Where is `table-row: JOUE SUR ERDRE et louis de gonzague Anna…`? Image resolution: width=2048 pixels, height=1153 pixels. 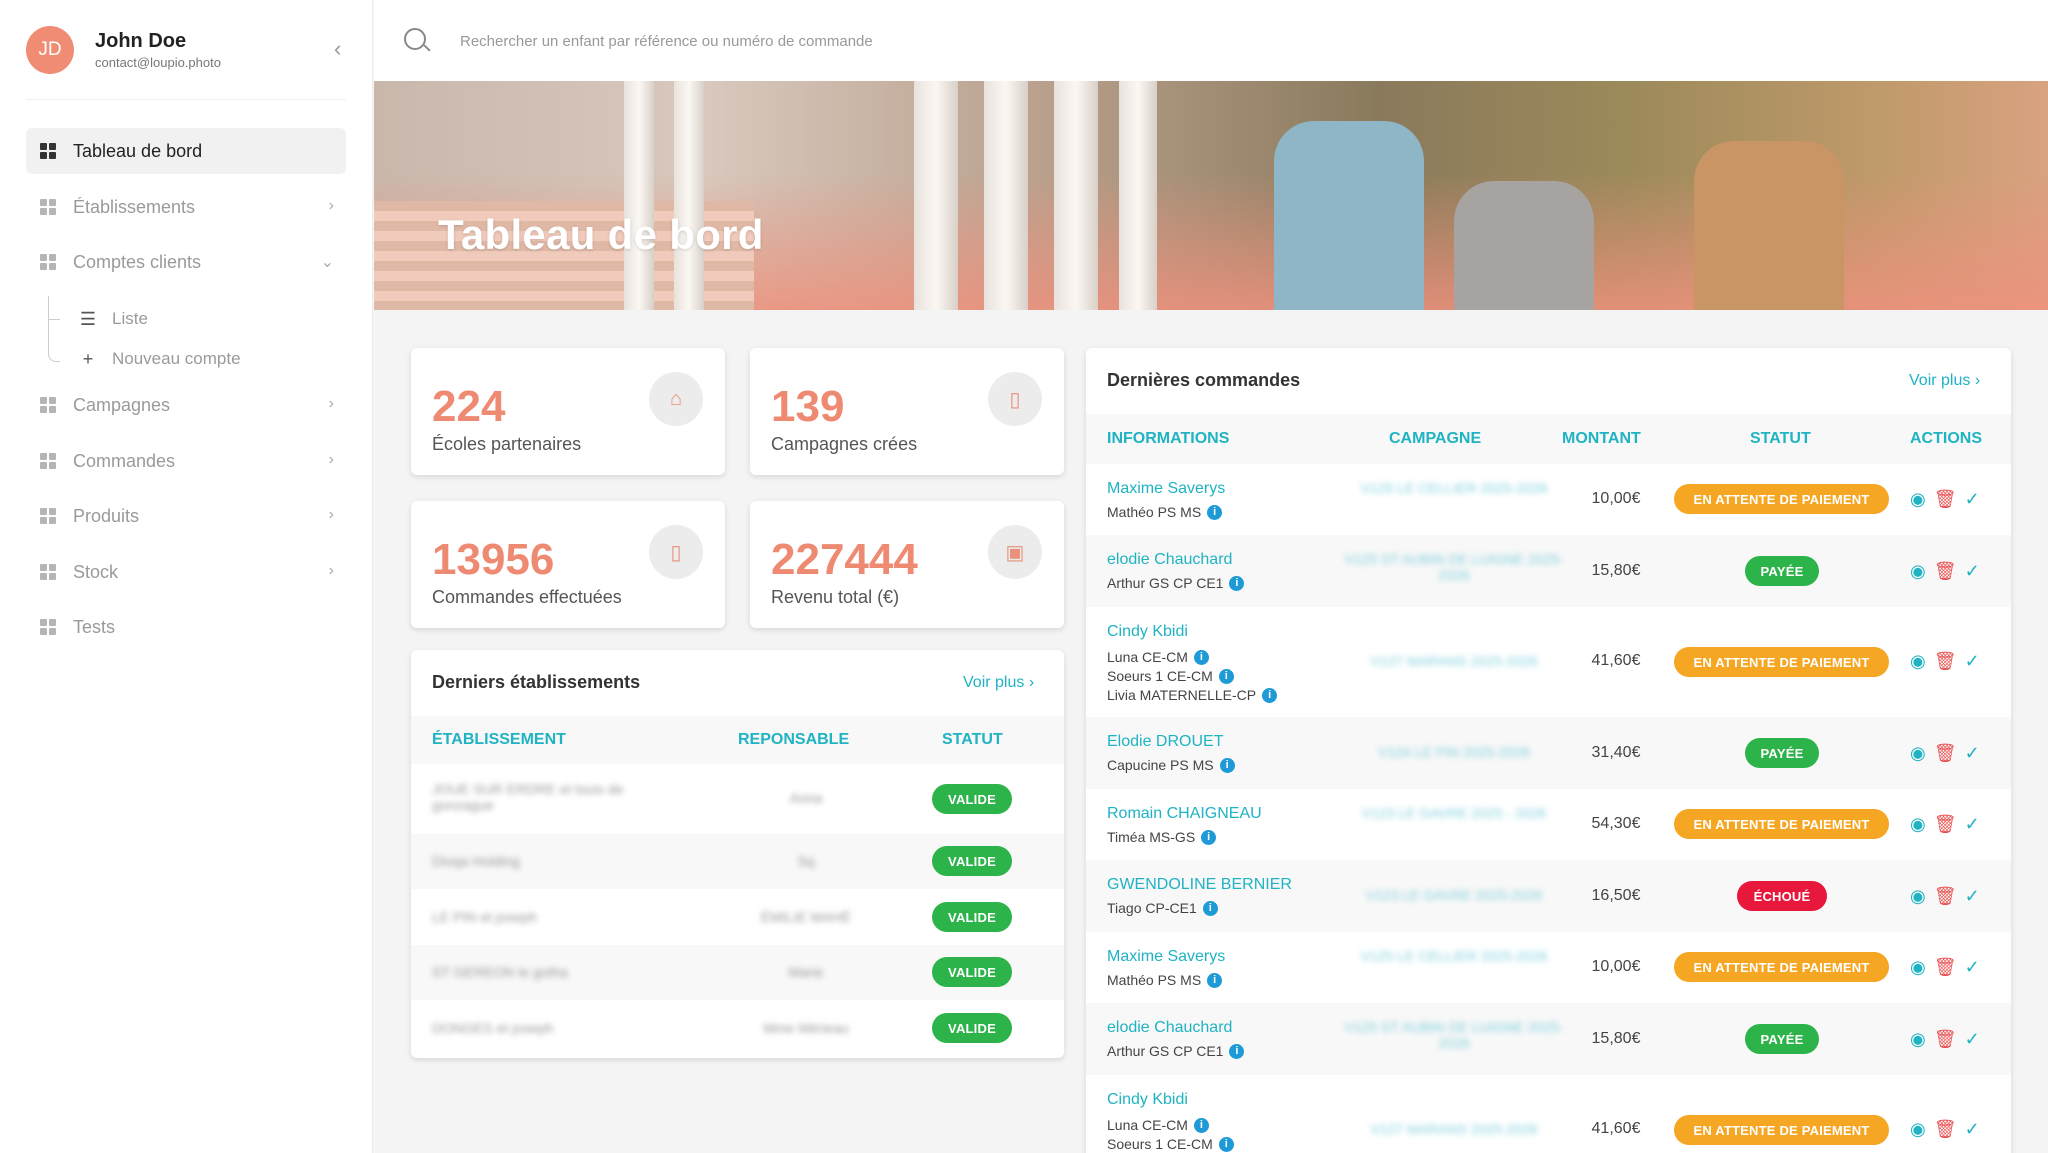
table-row: JOUE SUR ERDRE et louis de gonzague Anna… is located at coordinates (737, 799).